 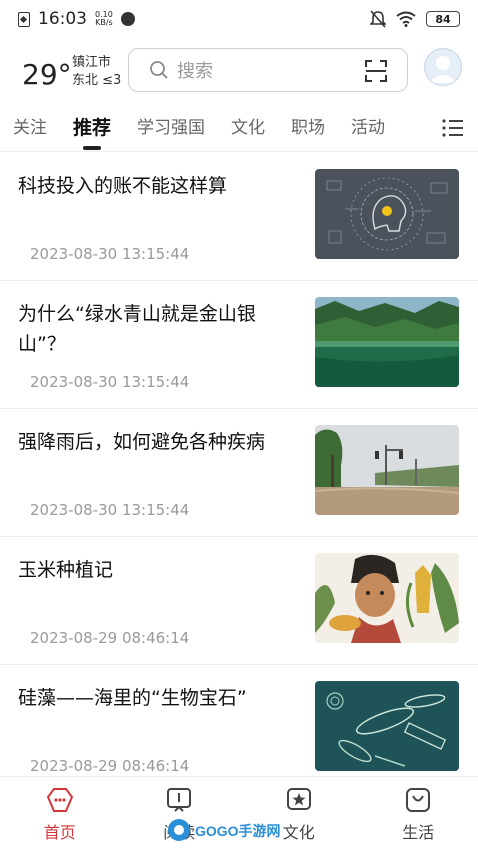 I want to click on scan-icon, so click(x=376, y=71).